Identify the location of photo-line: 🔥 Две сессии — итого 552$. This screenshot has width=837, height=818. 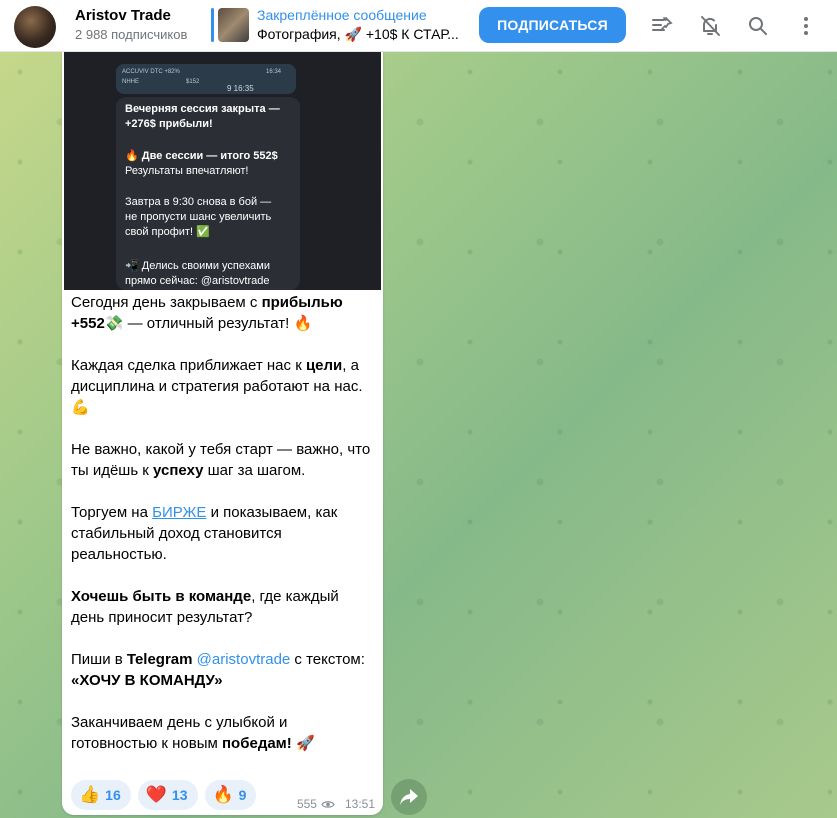
(201, 156).